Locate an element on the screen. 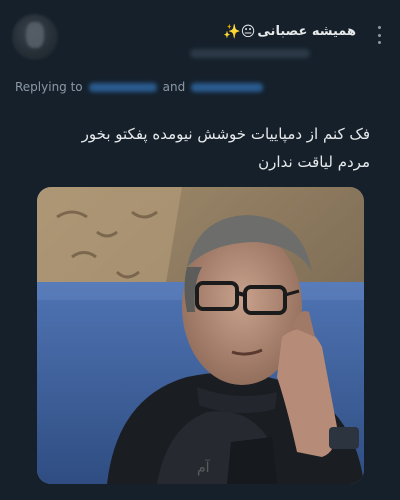  more-vertical-icon is located at coordinates (379, 35).